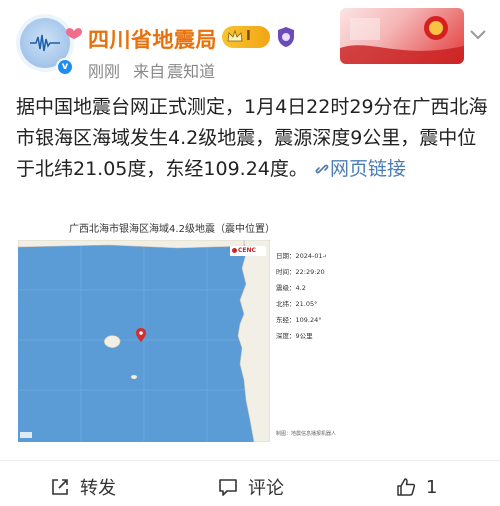  What do you see at coordinates (300, 272) in the screenshot?
I see `info-time: 时间：22:29:20` at bounding box center [300, 272].